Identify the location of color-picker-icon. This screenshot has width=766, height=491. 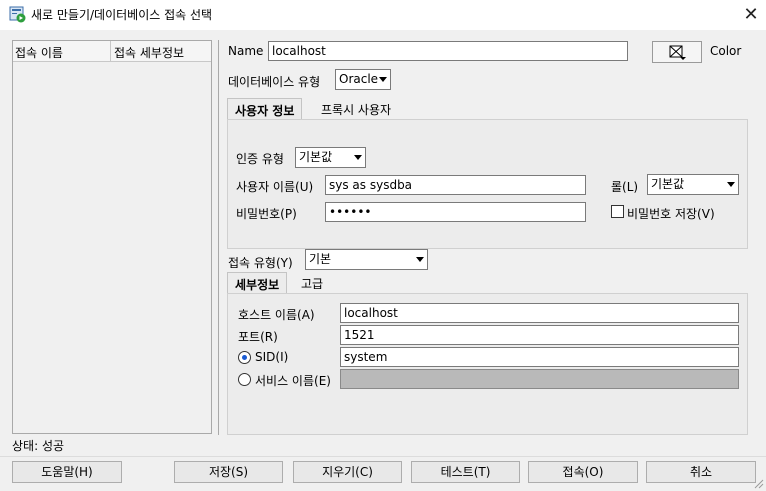
(677, 52).